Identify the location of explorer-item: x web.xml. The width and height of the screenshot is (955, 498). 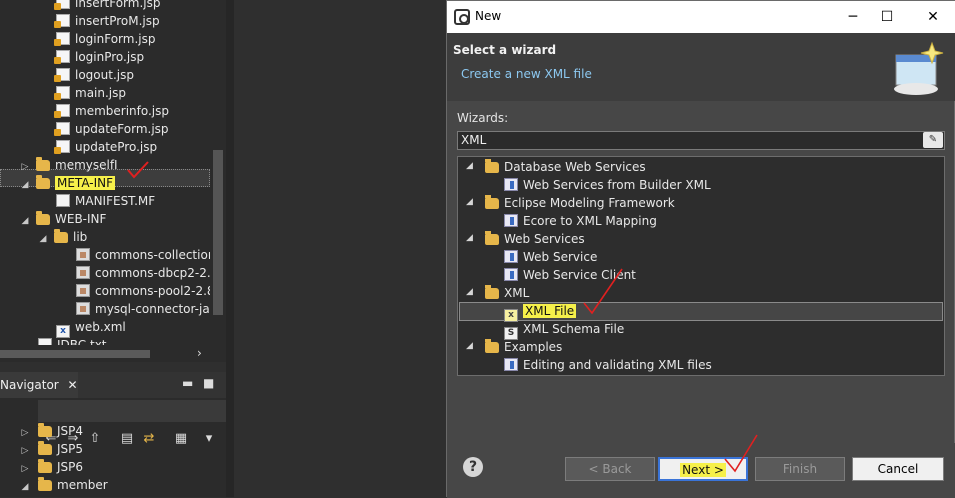
(91, 328).